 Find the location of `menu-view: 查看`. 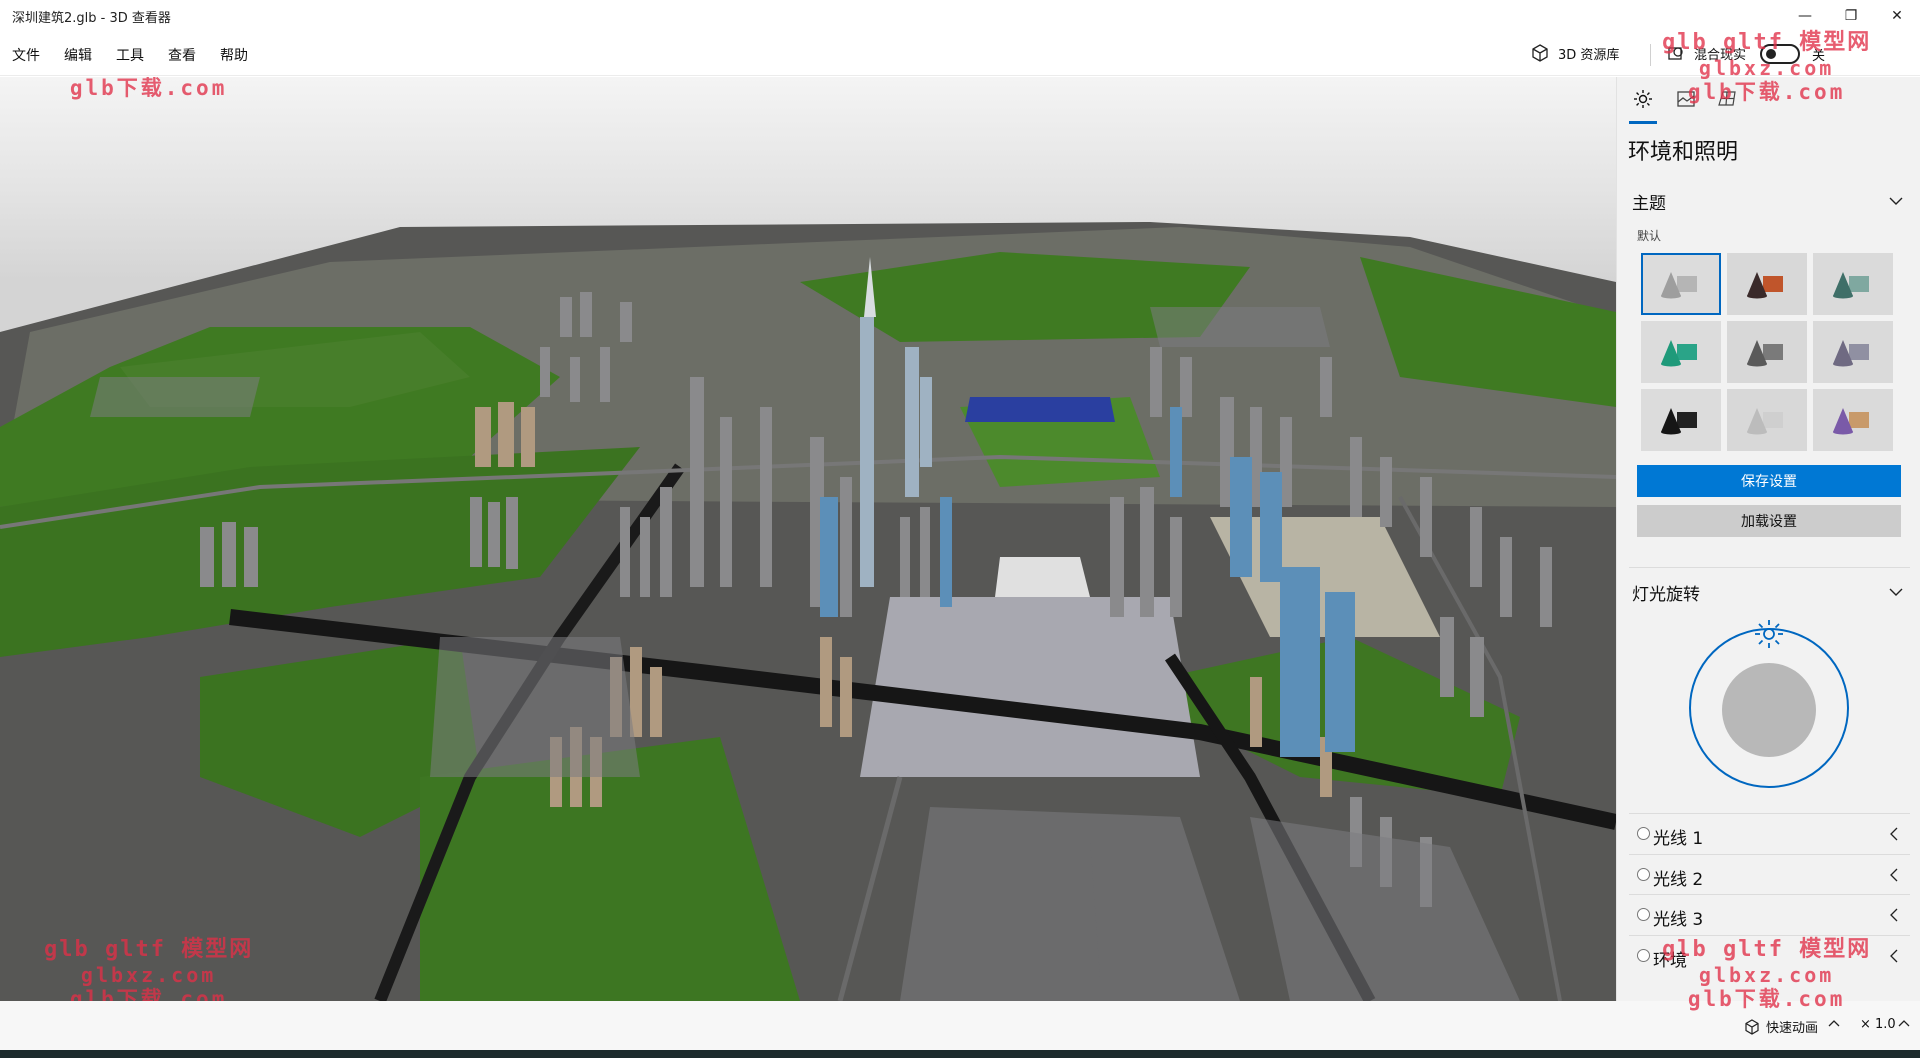

menu-view: 查看 is located at coordinates (182, 55).